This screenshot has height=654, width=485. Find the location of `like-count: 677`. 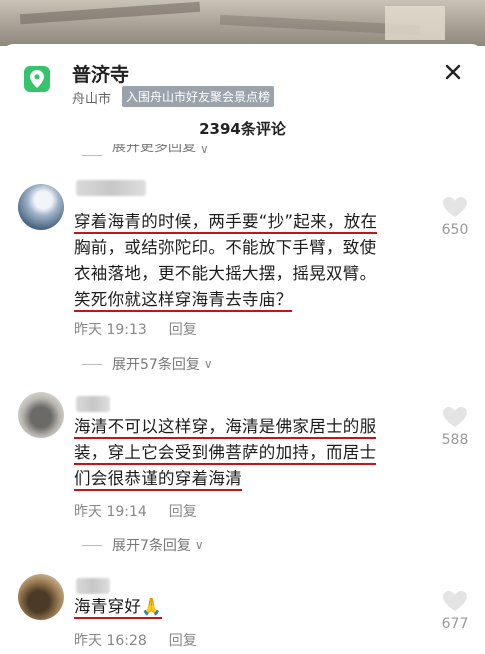

like-count: 677 is located at coordinates (455, 624).